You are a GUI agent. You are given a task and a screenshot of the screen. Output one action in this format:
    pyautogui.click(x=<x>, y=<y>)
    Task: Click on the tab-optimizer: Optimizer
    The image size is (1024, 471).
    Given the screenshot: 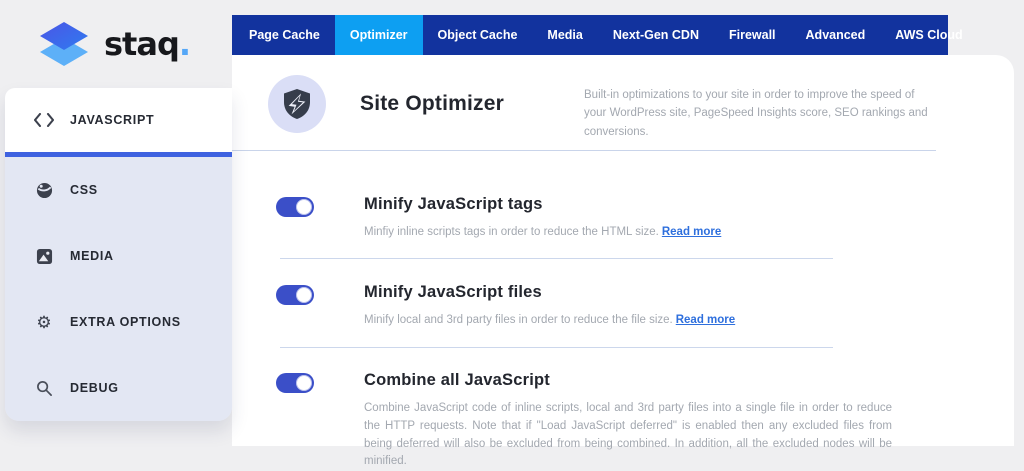 What is the action you would take?
    pyautogui.click(x=378, y=35)
    